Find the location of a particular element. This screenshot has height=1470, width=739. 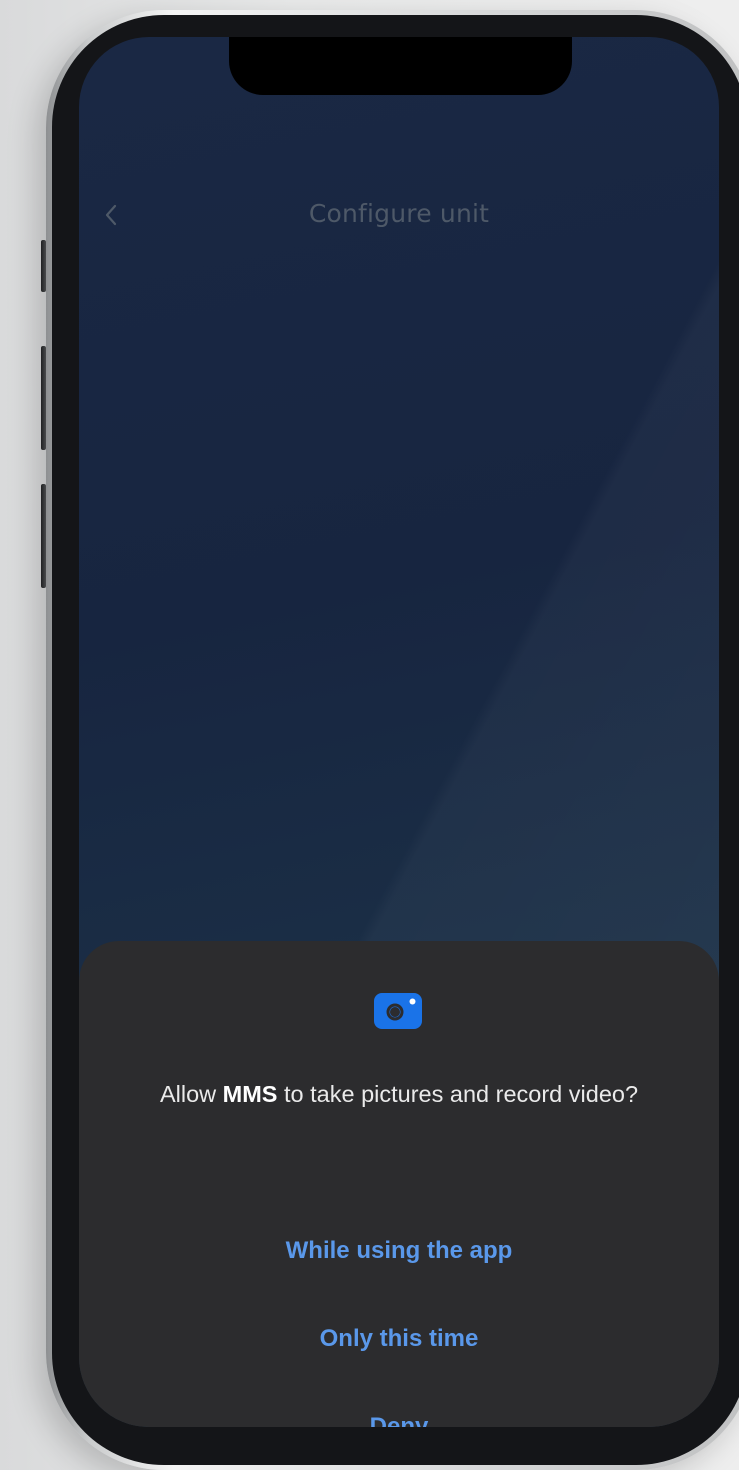

page-title: Configure unit is located at coordinates (399, 213).